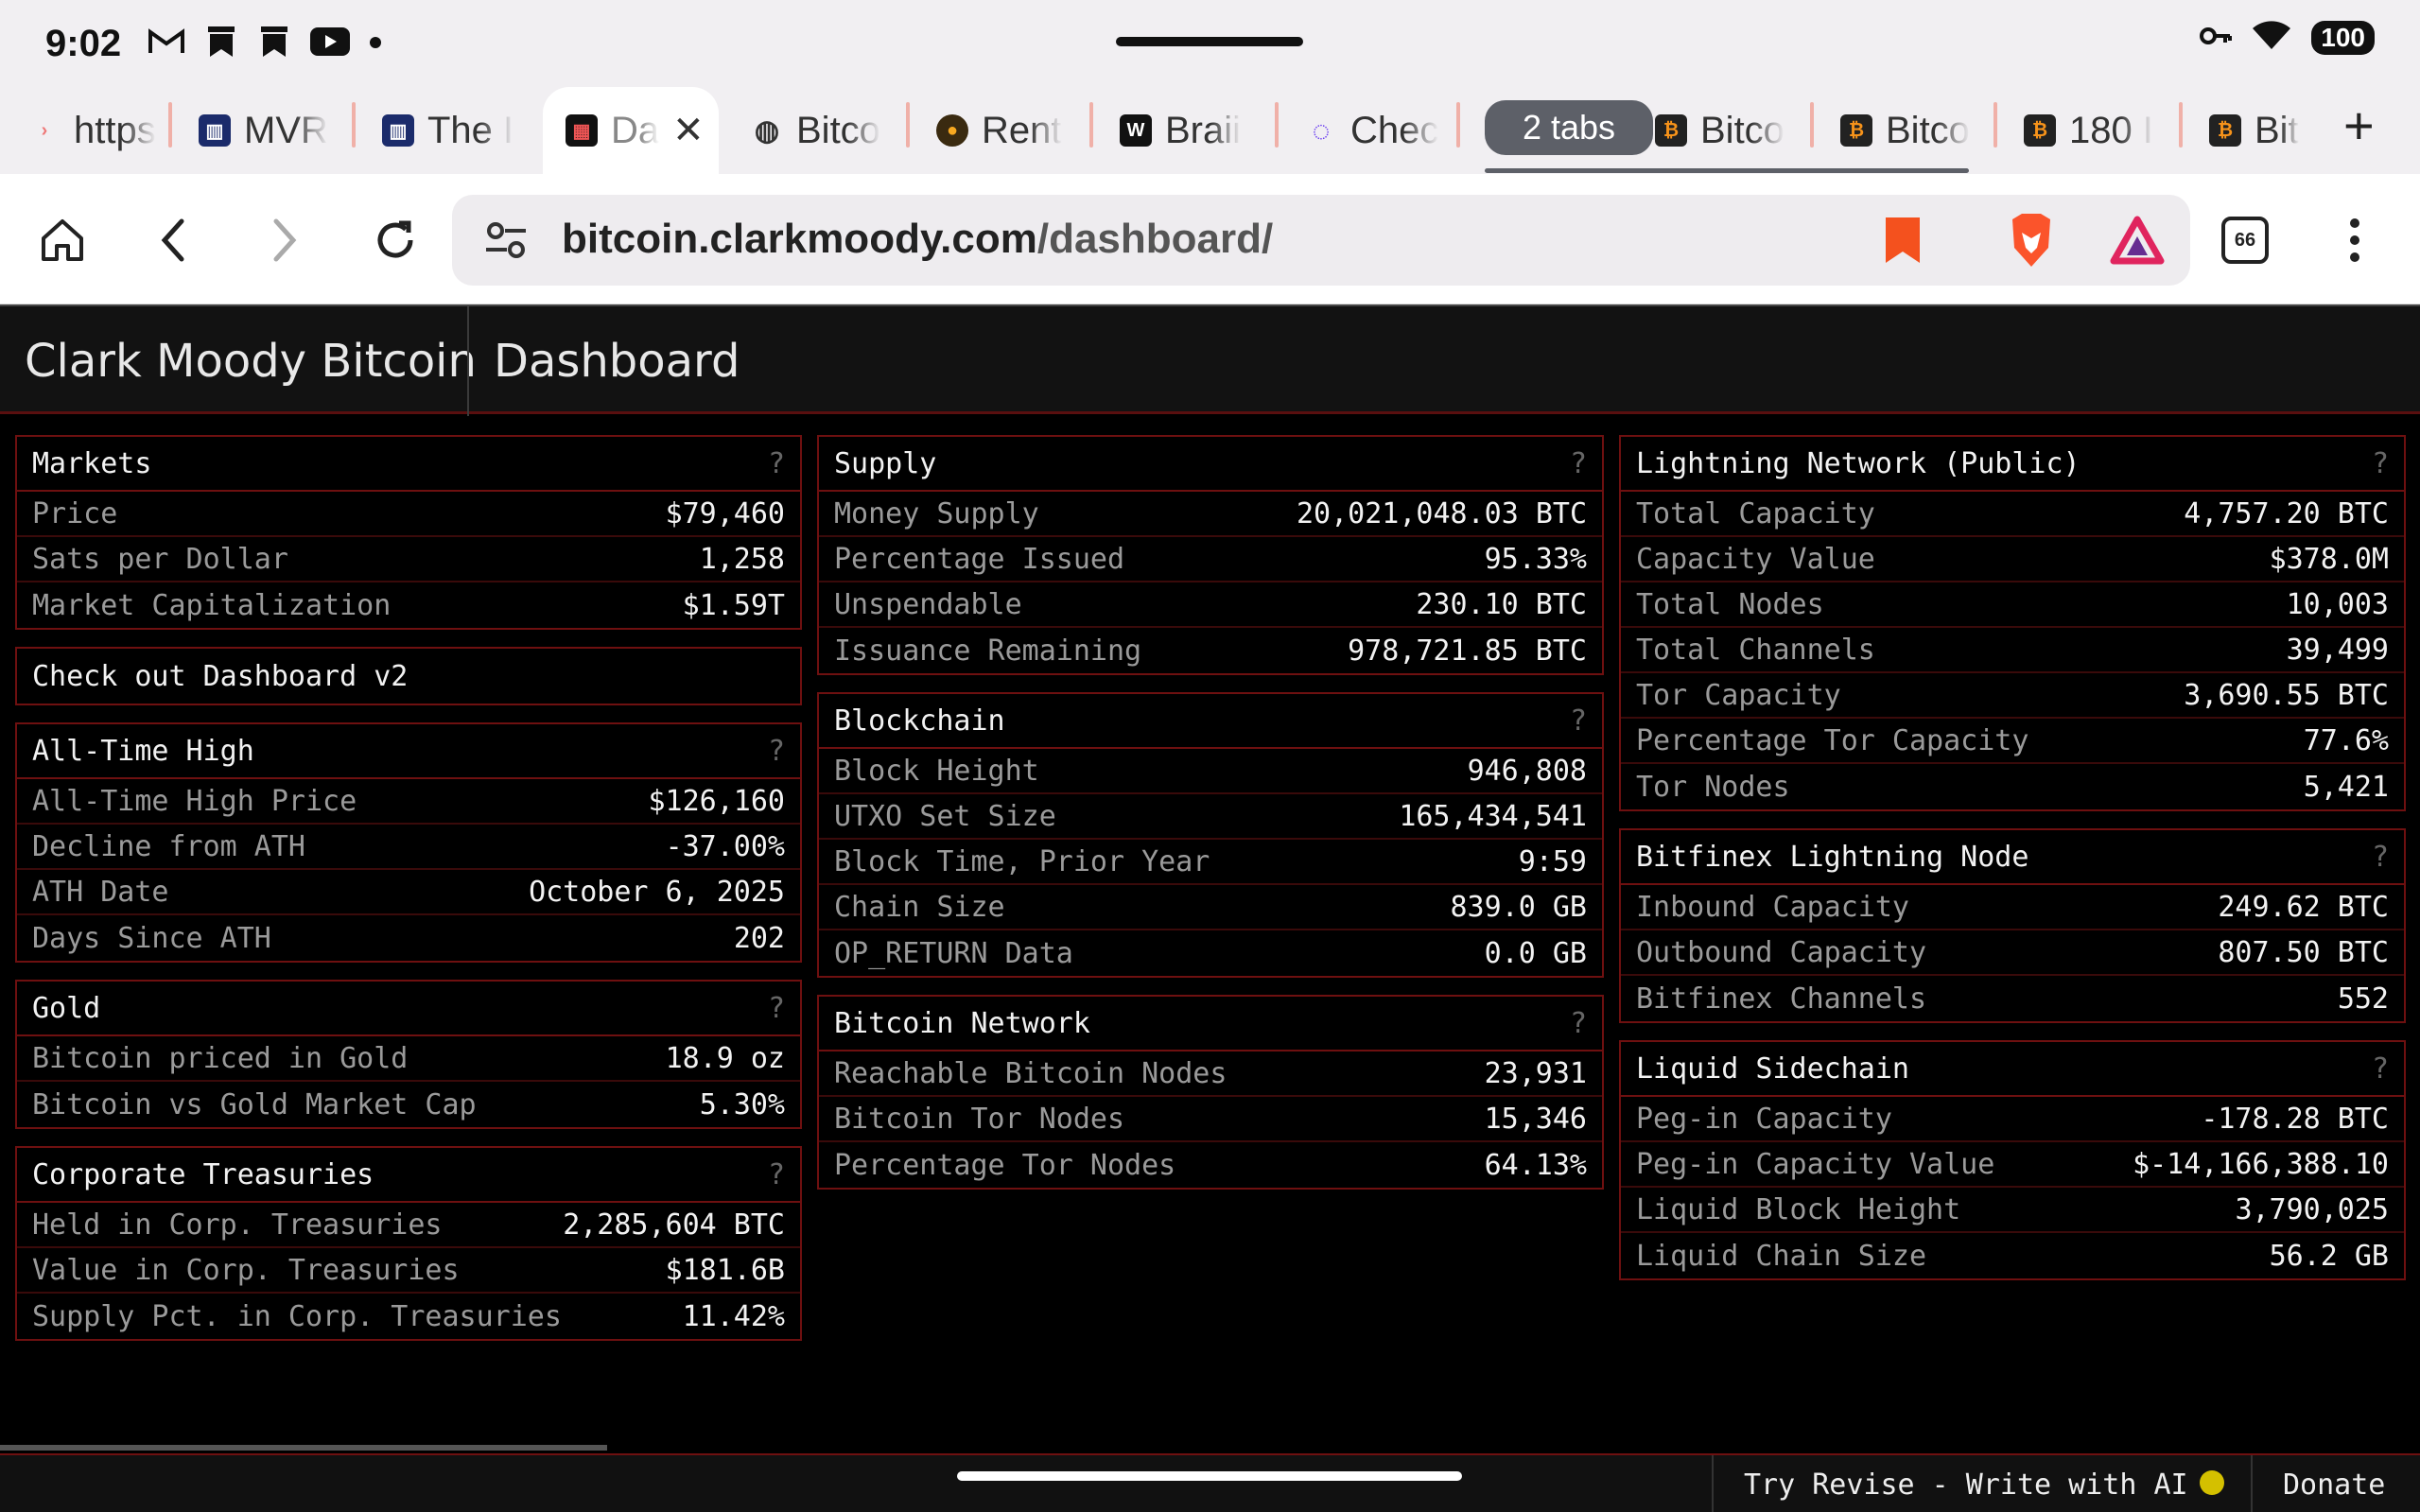 The height and width of the screenshot is (1512, 2420). What do you see at coordinates (2013, 605) in the screenshot?
I see `stat-row: Total Nodes 10,003` at bounding box center [2013, 605].